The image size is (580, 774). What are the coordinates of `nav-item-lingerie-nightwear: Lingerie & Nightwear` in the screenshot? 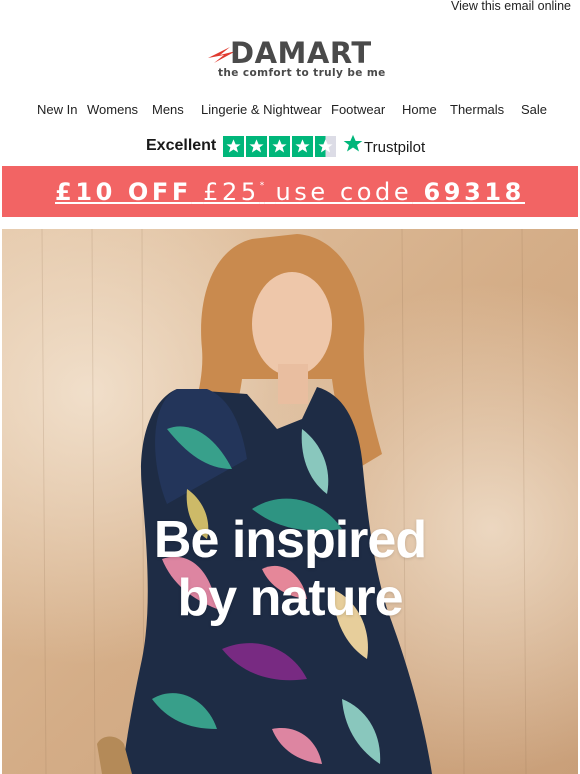 It's located at (261, 109).